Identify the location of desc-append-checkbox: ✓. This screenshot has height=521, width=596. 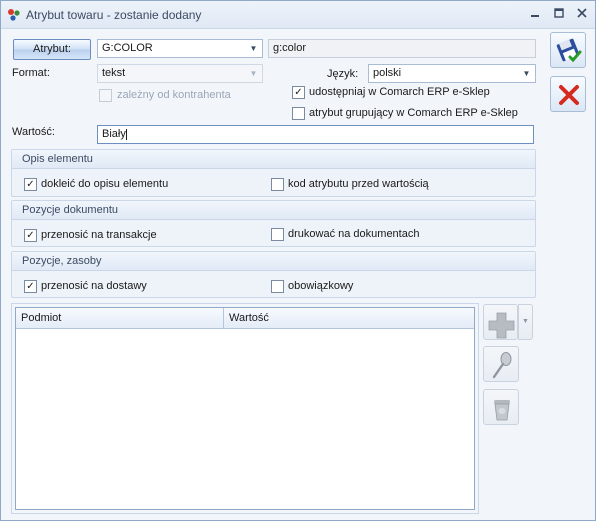
(30, 184).